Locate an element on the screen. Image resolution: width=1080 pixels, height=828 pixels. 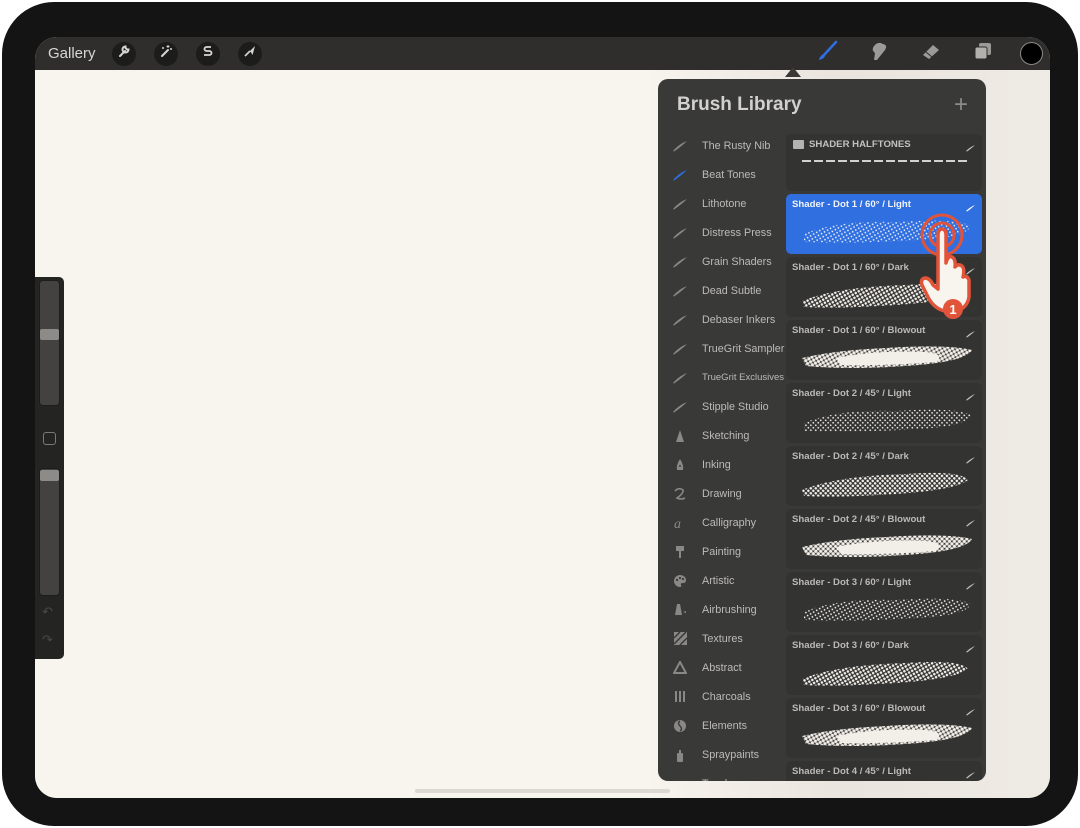
folder-label: SHADER HALFTONES is located at coordinates (860, 144).